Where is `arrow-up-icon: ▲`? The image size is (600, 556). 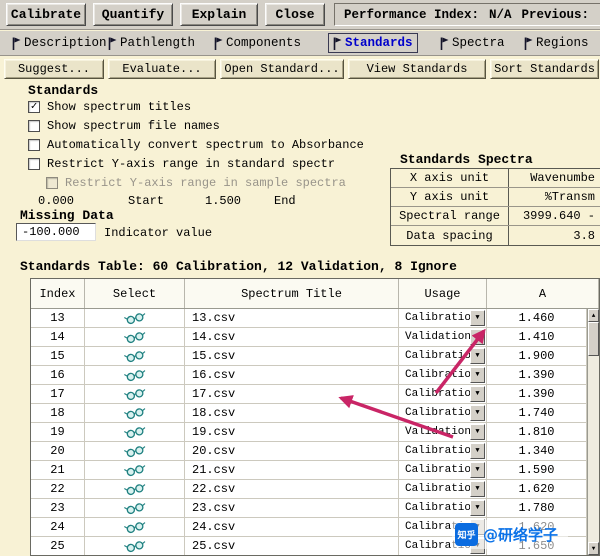 arrow-up-icon: ▲ is located at coordinates (593, 315).